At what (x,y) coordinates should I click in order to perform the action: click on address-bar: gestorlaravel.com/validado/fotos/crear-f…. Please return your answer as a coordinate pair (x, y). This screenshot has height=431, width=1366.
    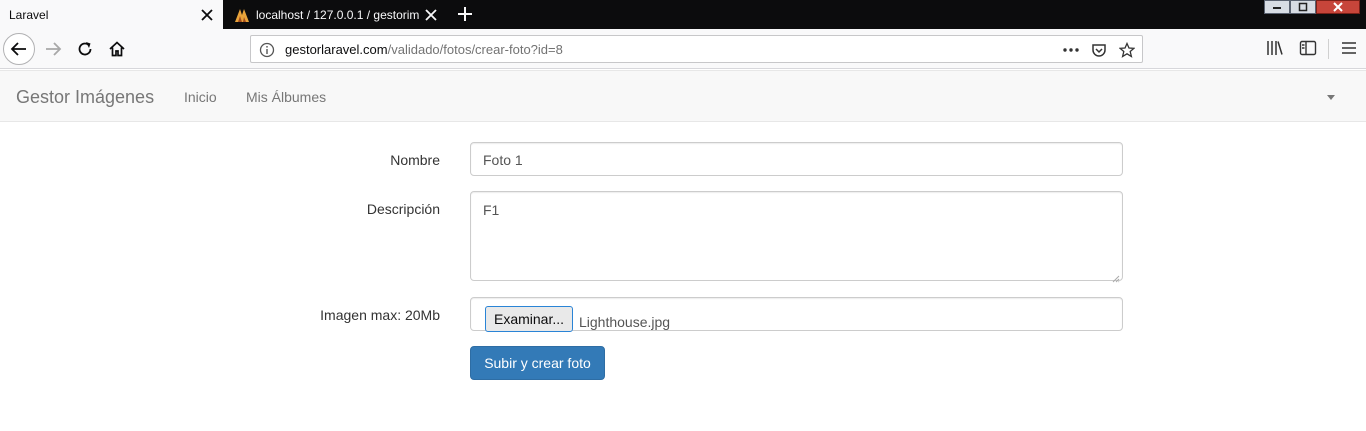
    Looking at the image, I should click on (696, 49).